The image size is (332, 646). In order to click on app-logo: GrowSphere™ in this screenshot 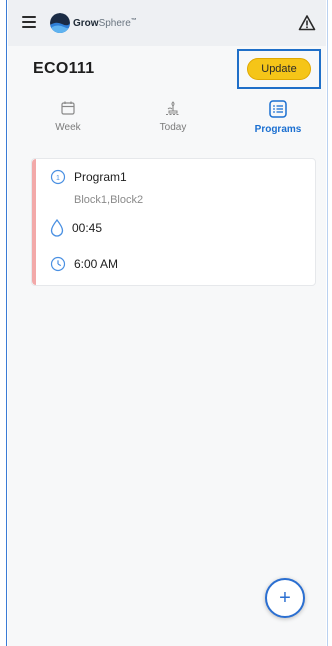, I will do `click(93, 23)`.